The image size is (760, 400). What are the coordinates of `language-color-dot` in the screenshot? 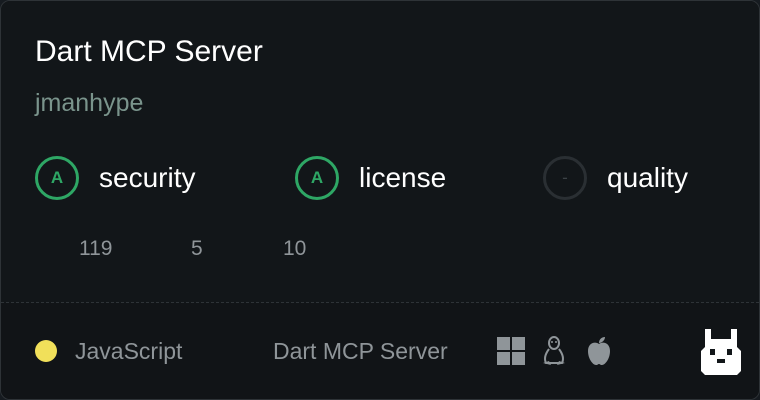 It's located at (46, 351).